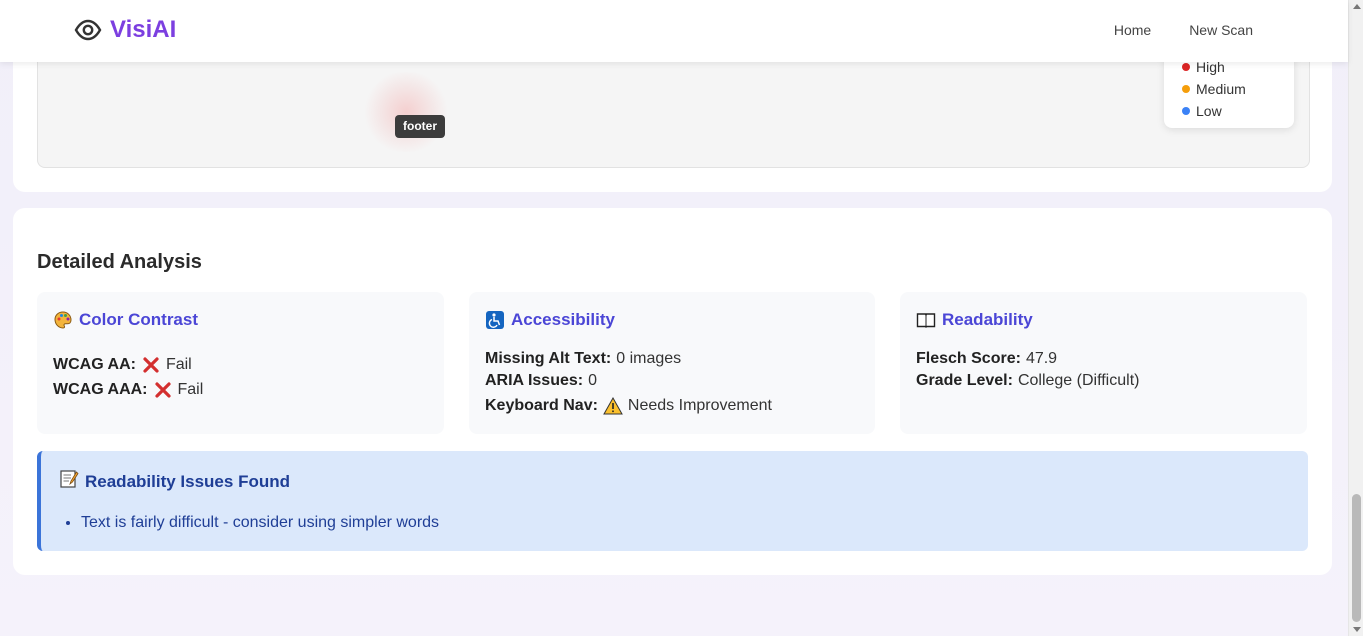 Image resolution: width=1363 pixels, height=636 pixels. I want to click on color-contrast-title: Color Contrast, so click(138, 319).